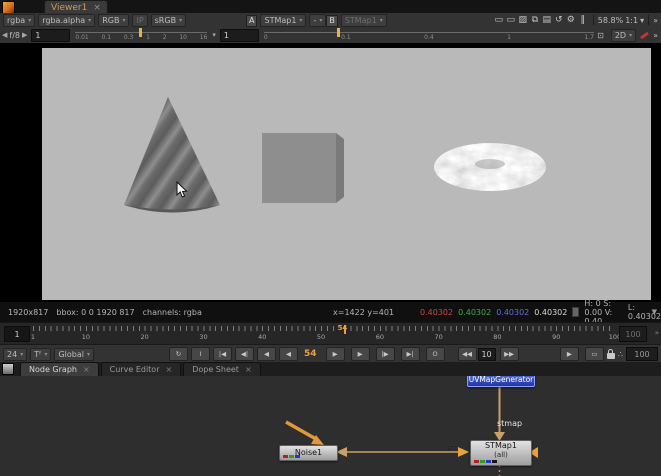 The image size is (661, 476). Describe the element at coordinates (344, 329) in the screenshot. I see `playhead-marker` at that location.